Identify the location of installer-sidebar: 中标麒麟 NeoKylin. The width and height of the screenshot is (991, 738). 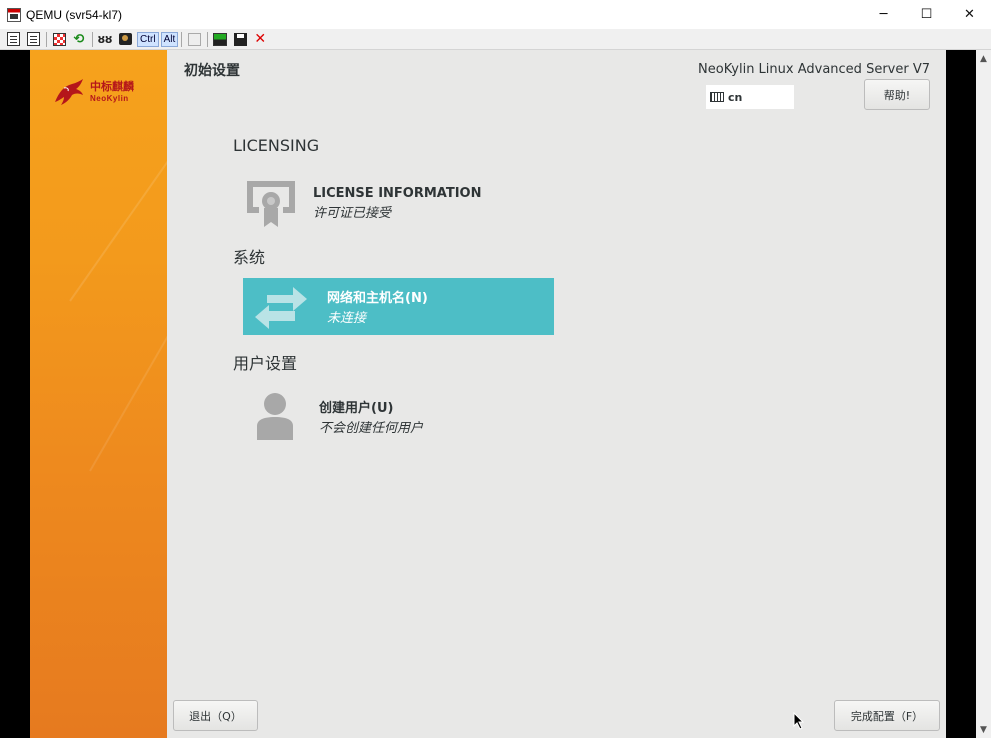
(98, 394).